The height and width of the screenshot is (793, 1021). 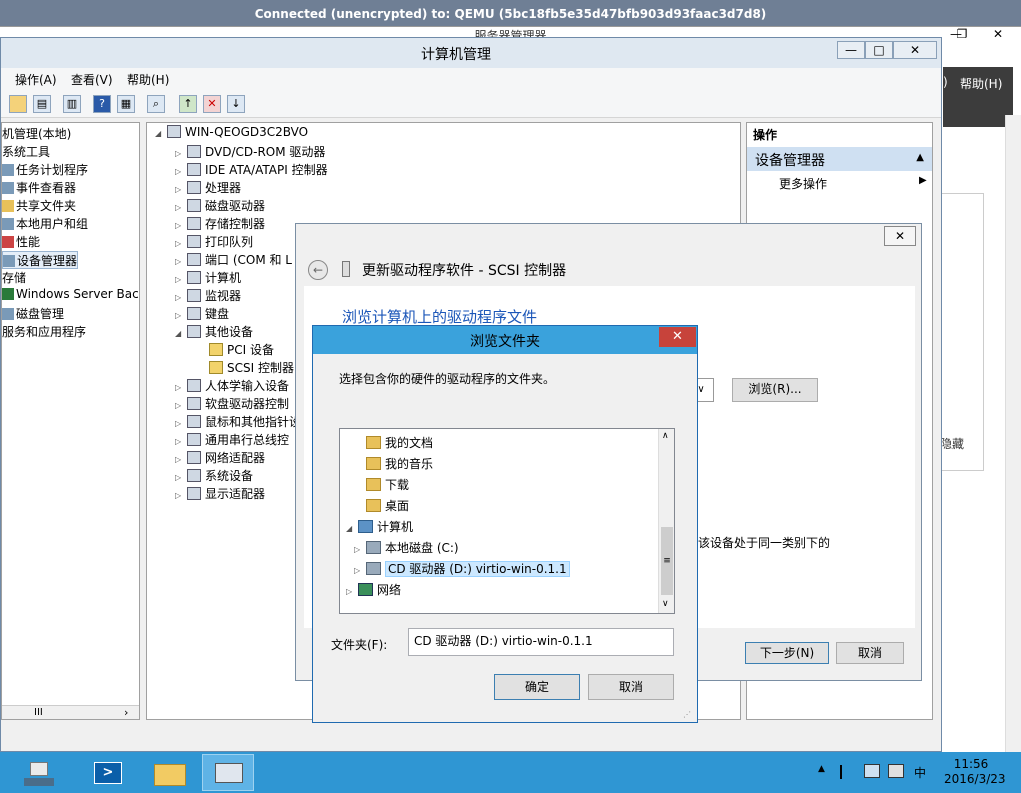 I want to click on scroll-thumb: ≡, so click(x=667, y=561).